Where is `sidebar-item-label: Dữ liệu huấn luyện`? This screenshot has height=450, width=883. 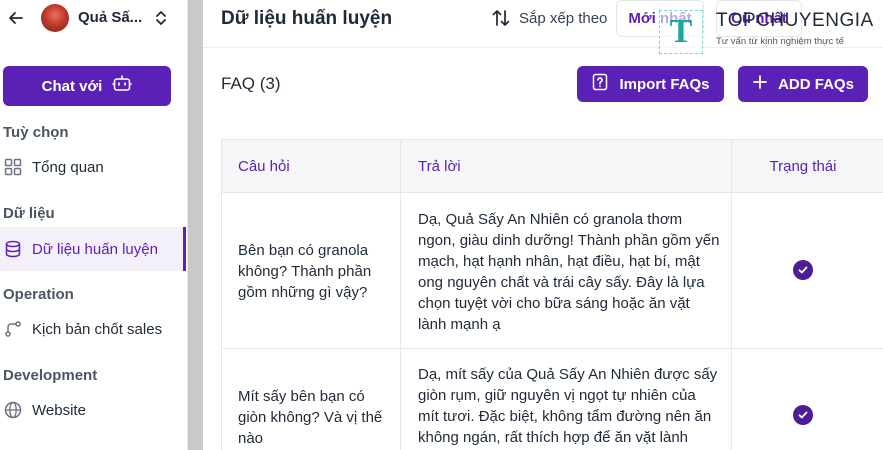 sidebar-item-label: Dữ liệu huấn luyện is located at coordinates (95, 249).